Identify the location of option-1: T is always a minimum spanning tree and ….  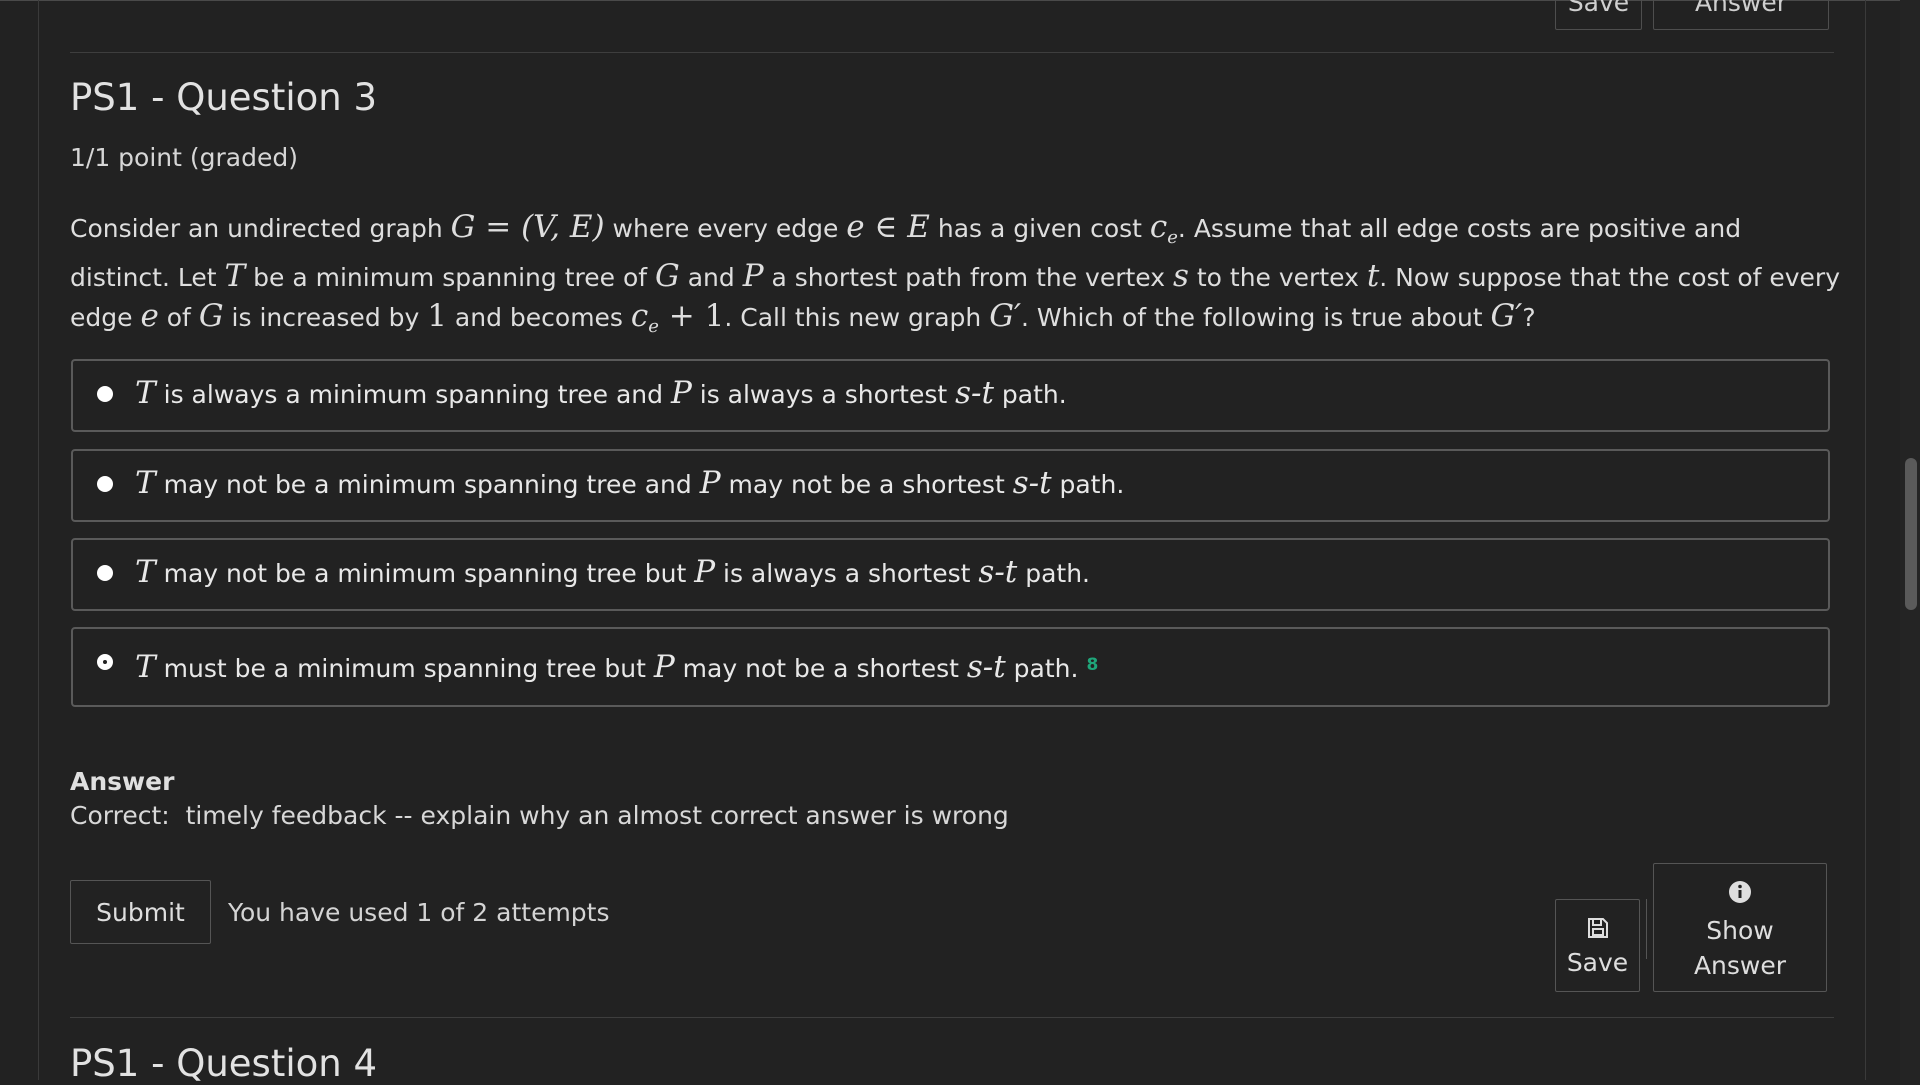
(950, 395).